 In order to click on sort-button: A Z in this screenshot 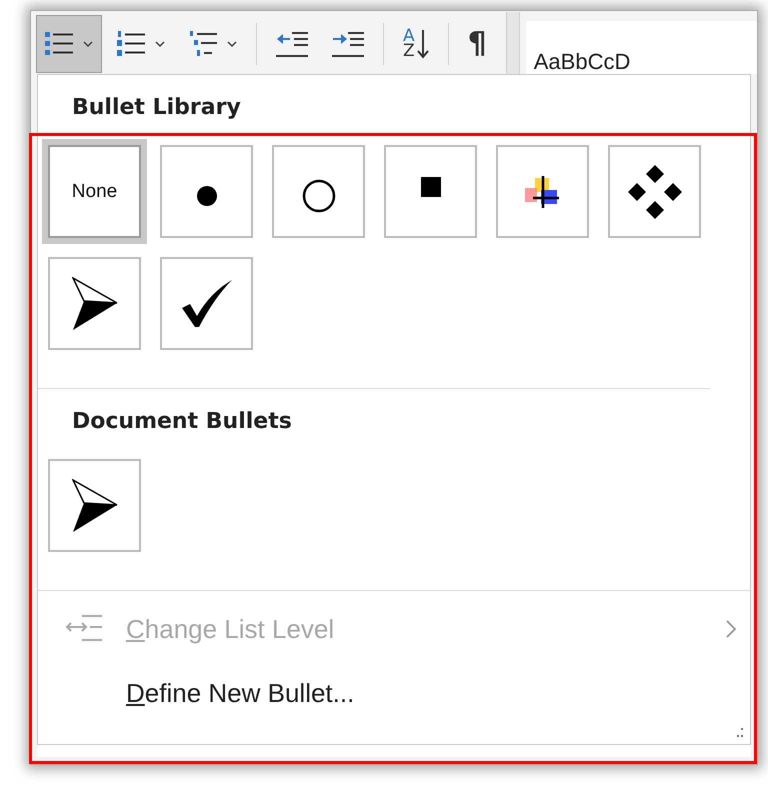, I will do `click(416, 43)`.